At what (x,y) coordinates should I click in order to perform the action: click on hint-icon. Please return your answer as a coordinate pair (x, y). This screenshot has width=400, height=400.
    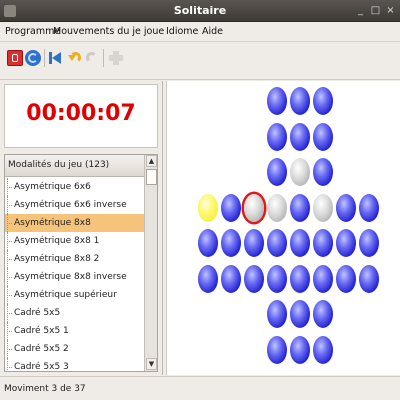
    Looking at the image, I should click on (116, 58).